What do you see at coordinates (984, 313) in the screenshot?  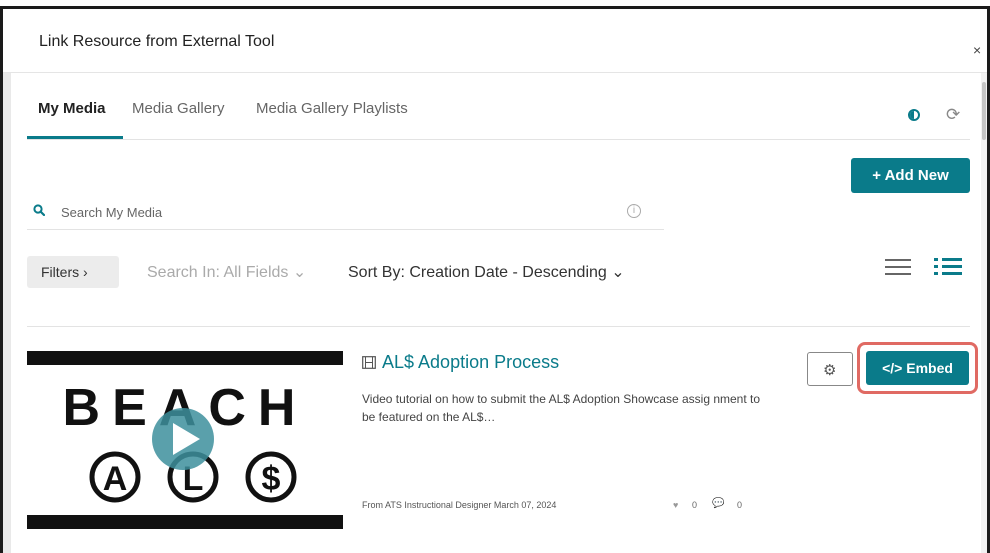 I see `scrollbar-track` at bounding box center [984, 313].